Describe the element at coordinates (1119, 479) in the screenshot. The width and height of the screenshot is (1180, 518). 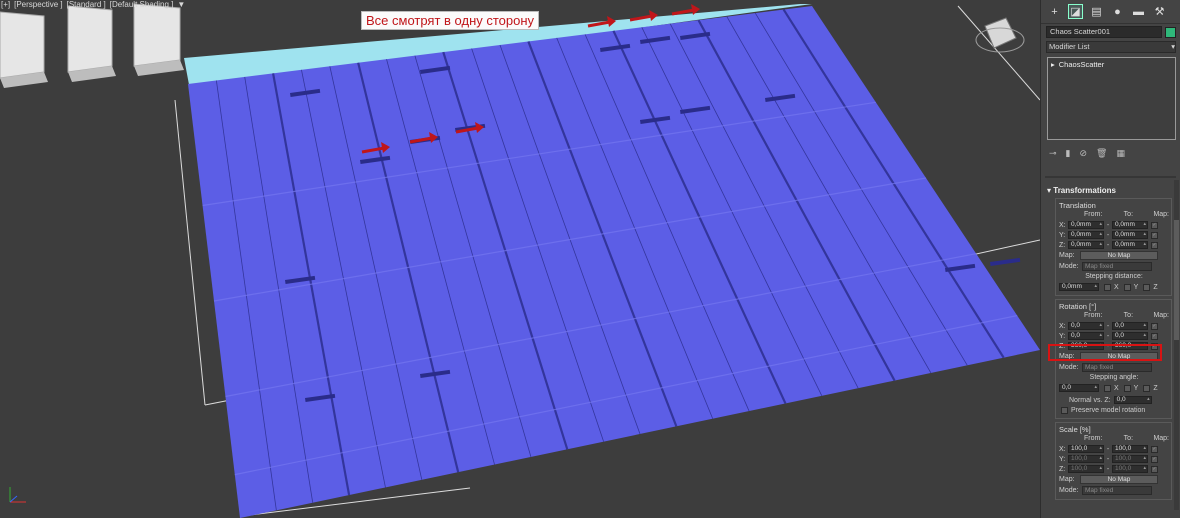
I see `scale-map-button: No Map` at that location.